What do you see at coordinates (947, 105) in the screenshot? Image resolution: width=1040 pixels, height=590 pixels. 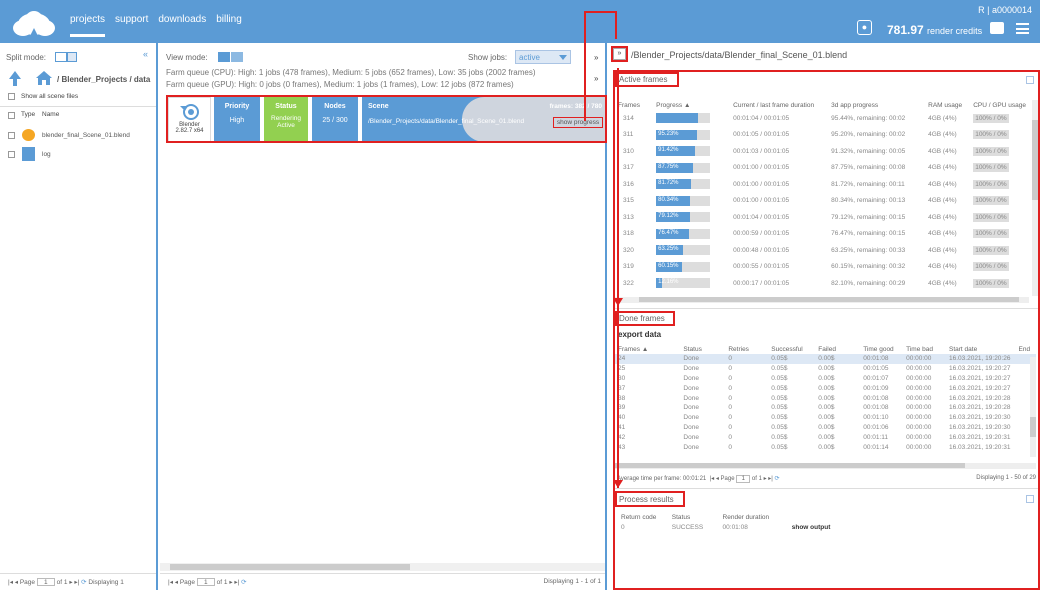 I see `col-ram: RAM usage` at bounding box center [947, 105].